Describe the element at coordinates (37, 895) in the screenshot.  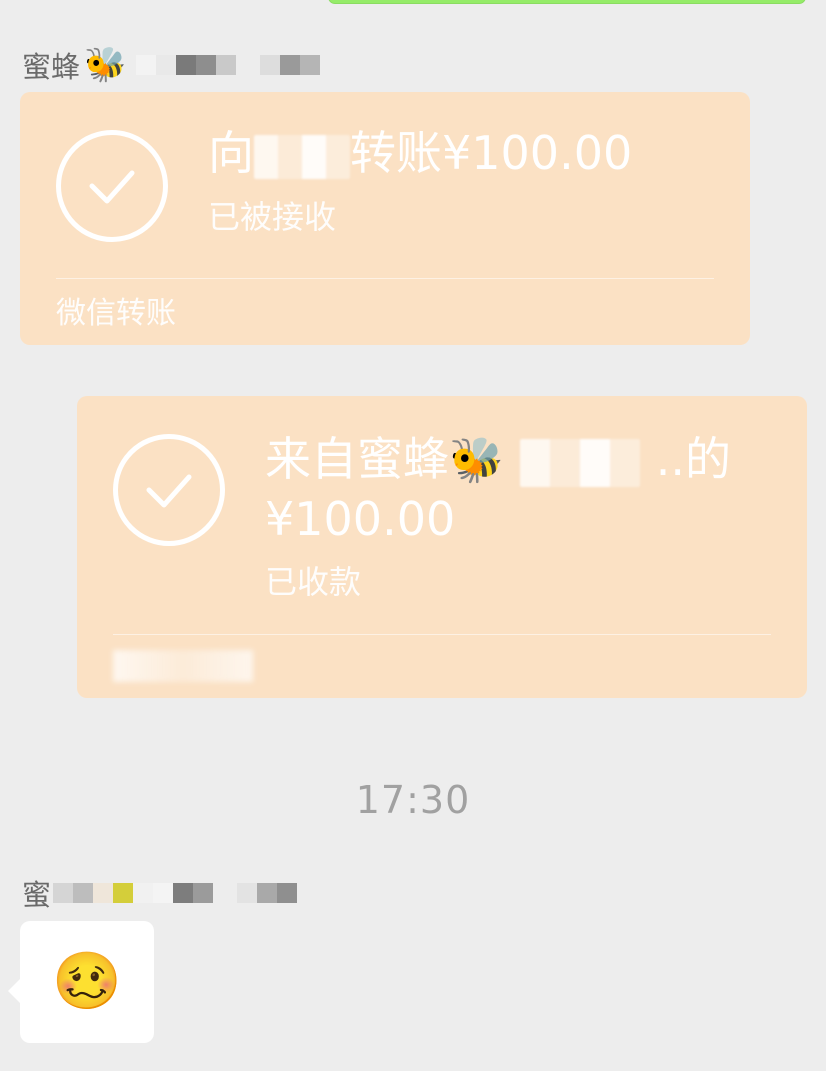
I see `sender-name: 蜜` at that location.